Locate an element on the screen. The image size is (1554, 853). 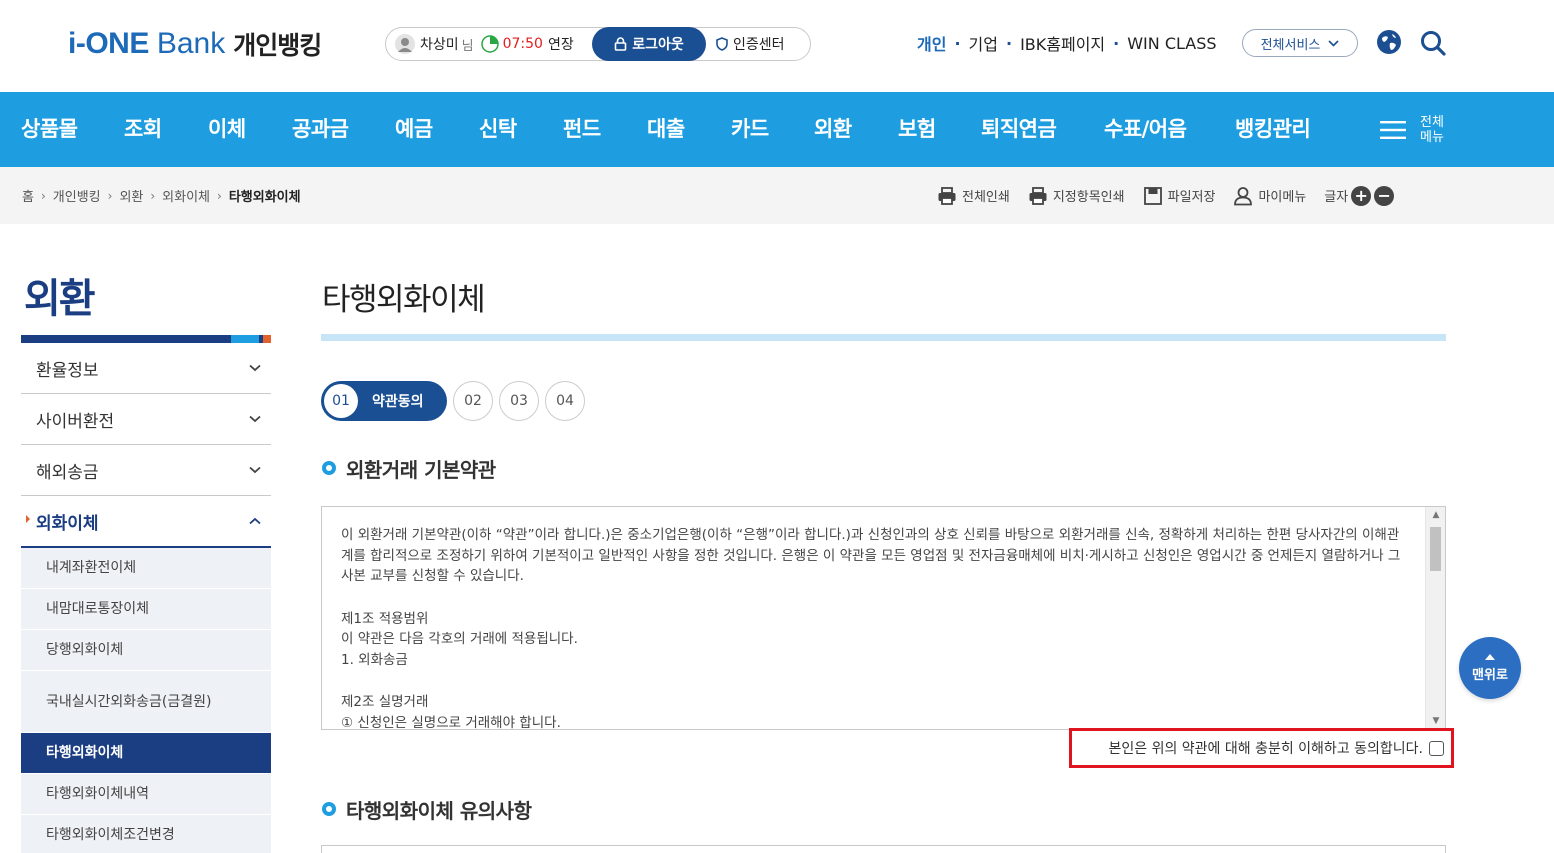
terms-scrollbar: ▲ ▼ is located at coordinates (1435, 618).